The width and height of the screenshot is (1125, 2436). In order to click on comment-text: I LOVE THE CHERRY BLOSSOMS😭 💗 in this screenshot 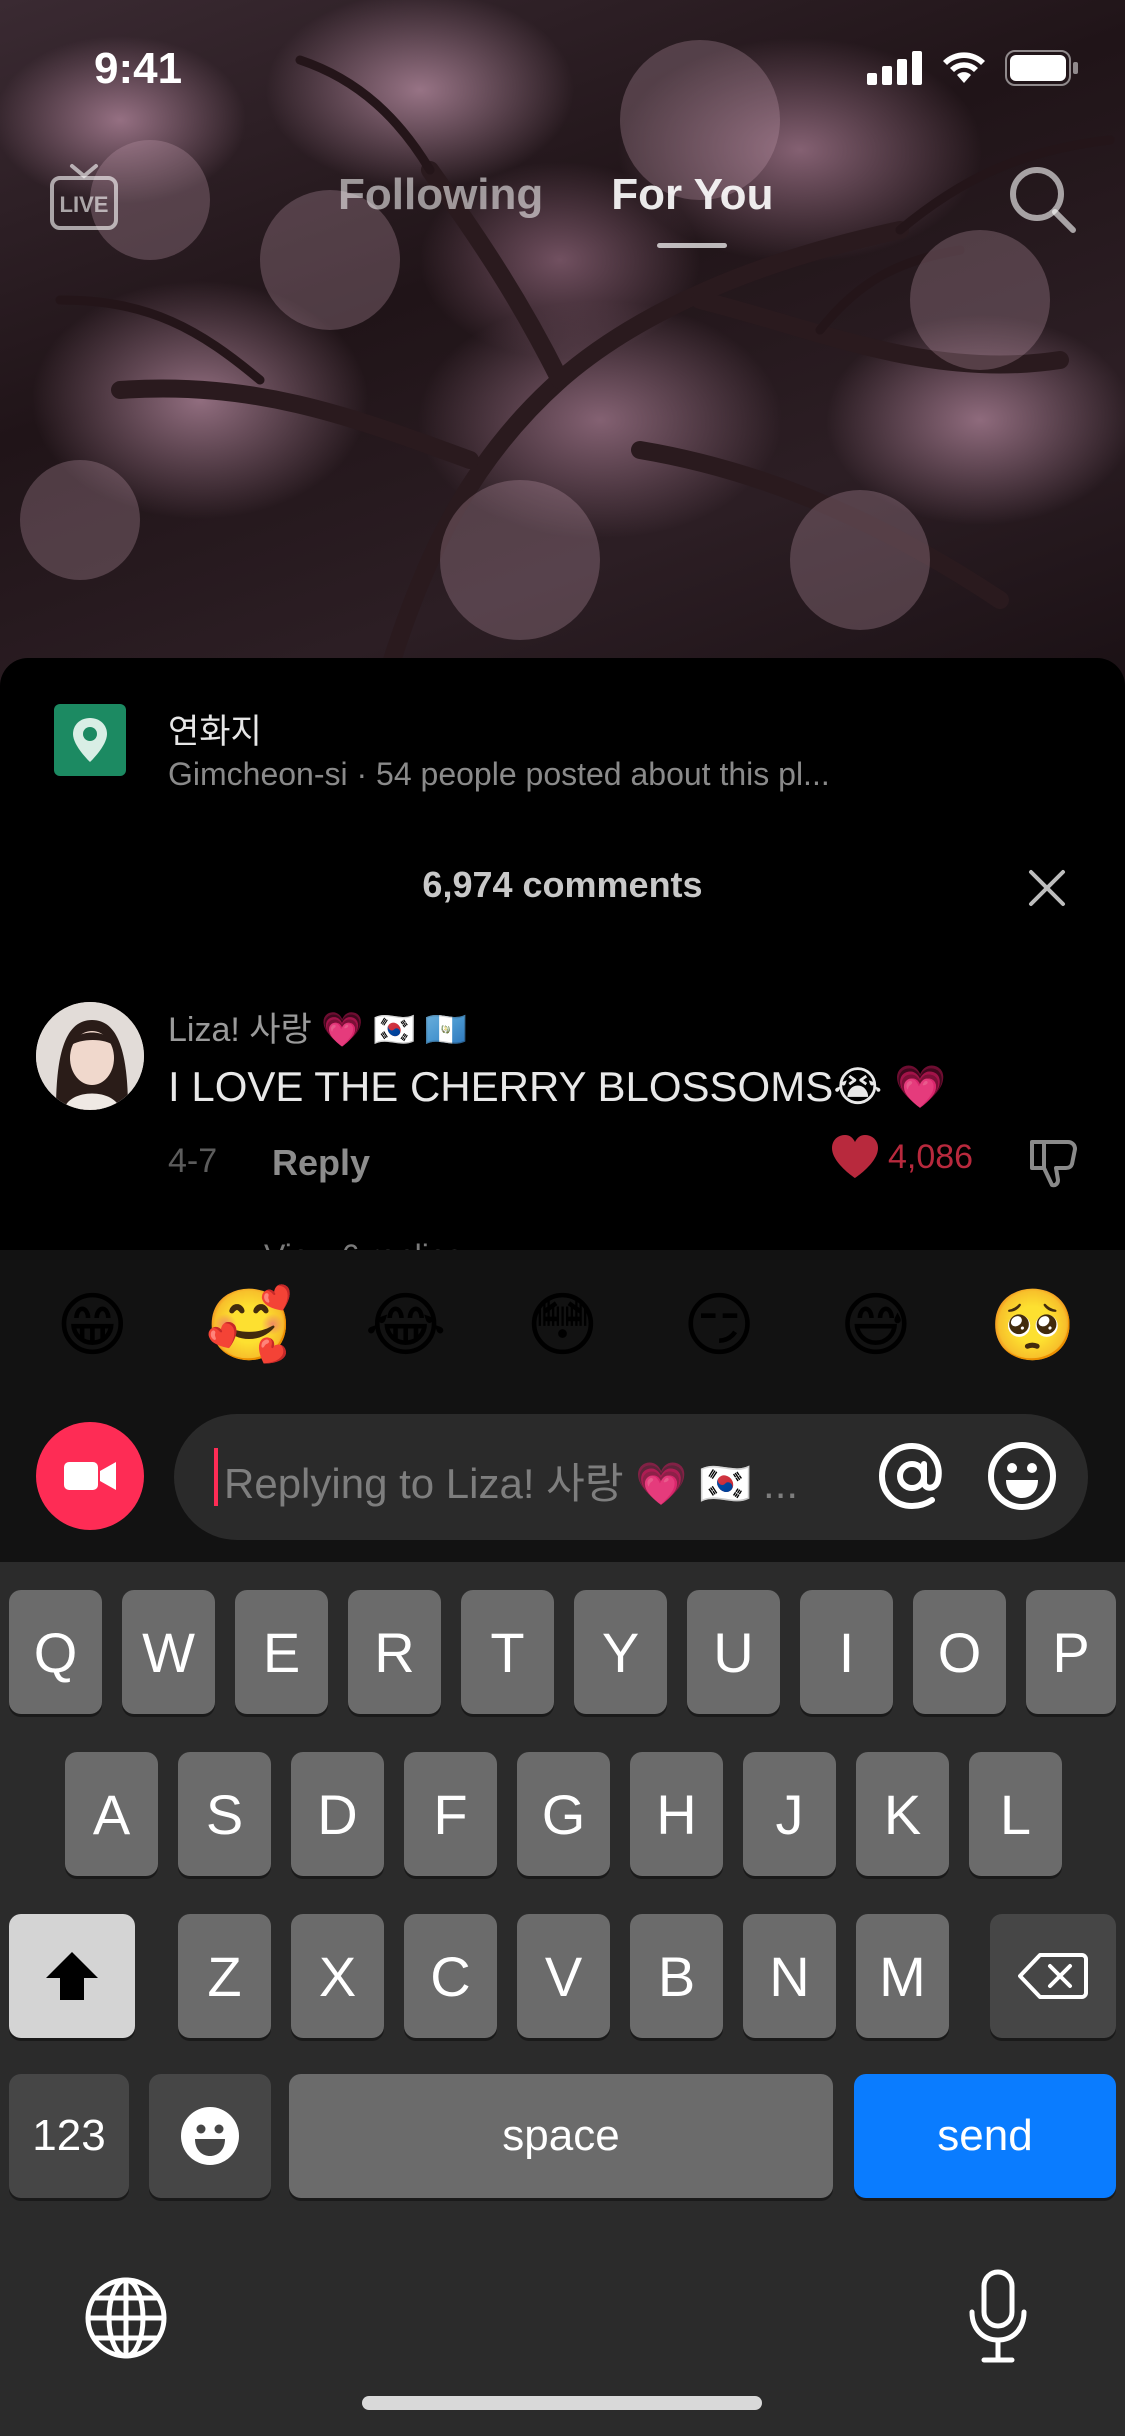, I will do `click(557, 1086)`.